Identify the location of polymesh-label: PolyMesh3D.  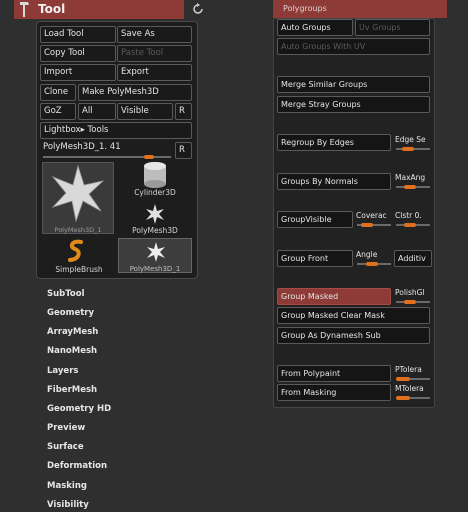
(155, 230).